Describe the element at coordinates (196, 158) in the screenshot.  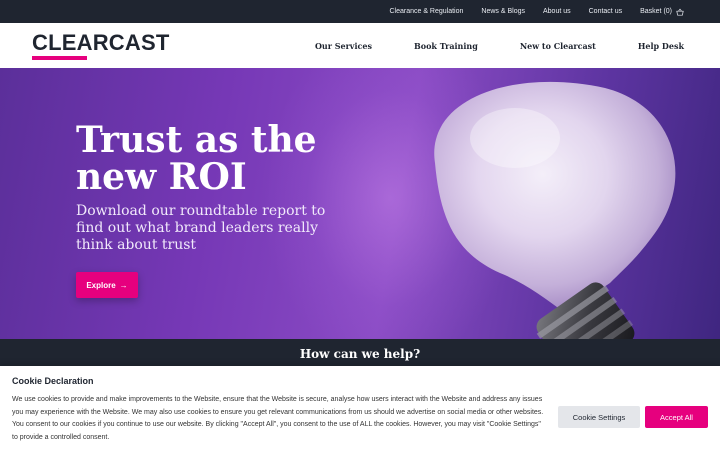
I see `hero-title: Trust as the new ROI` at that location.